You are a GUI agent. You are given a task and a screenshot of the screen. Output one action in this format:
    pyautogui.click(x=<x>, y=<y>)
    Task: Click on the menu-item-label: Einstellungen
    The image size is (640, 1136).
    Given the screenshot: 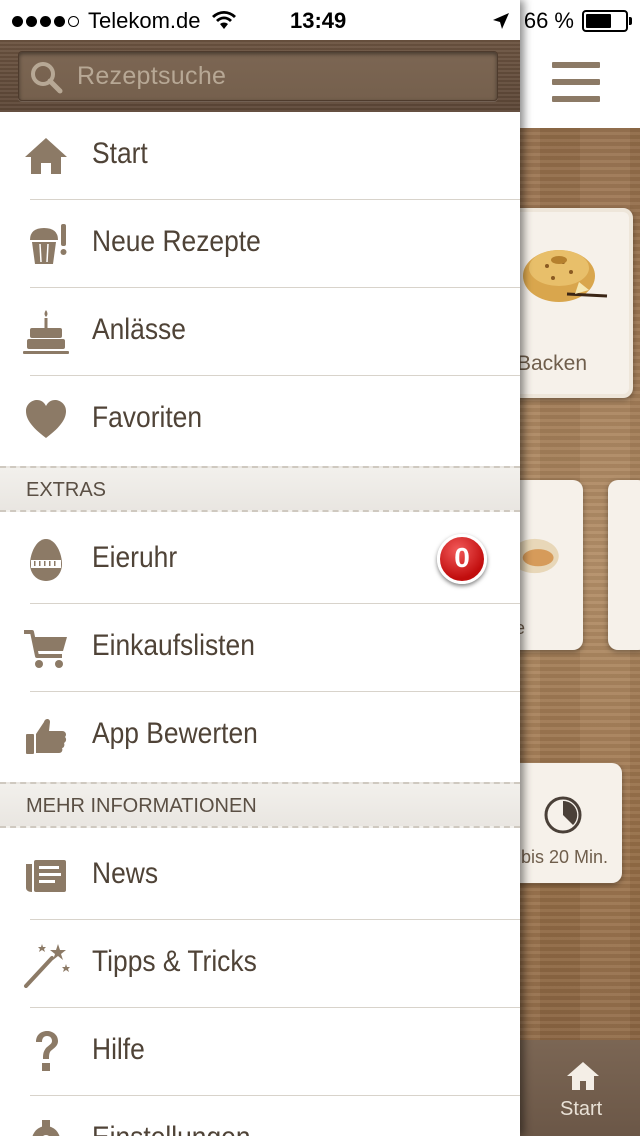 What is the action you would take?
    pyautogui.click(x=171, y=1128)
    